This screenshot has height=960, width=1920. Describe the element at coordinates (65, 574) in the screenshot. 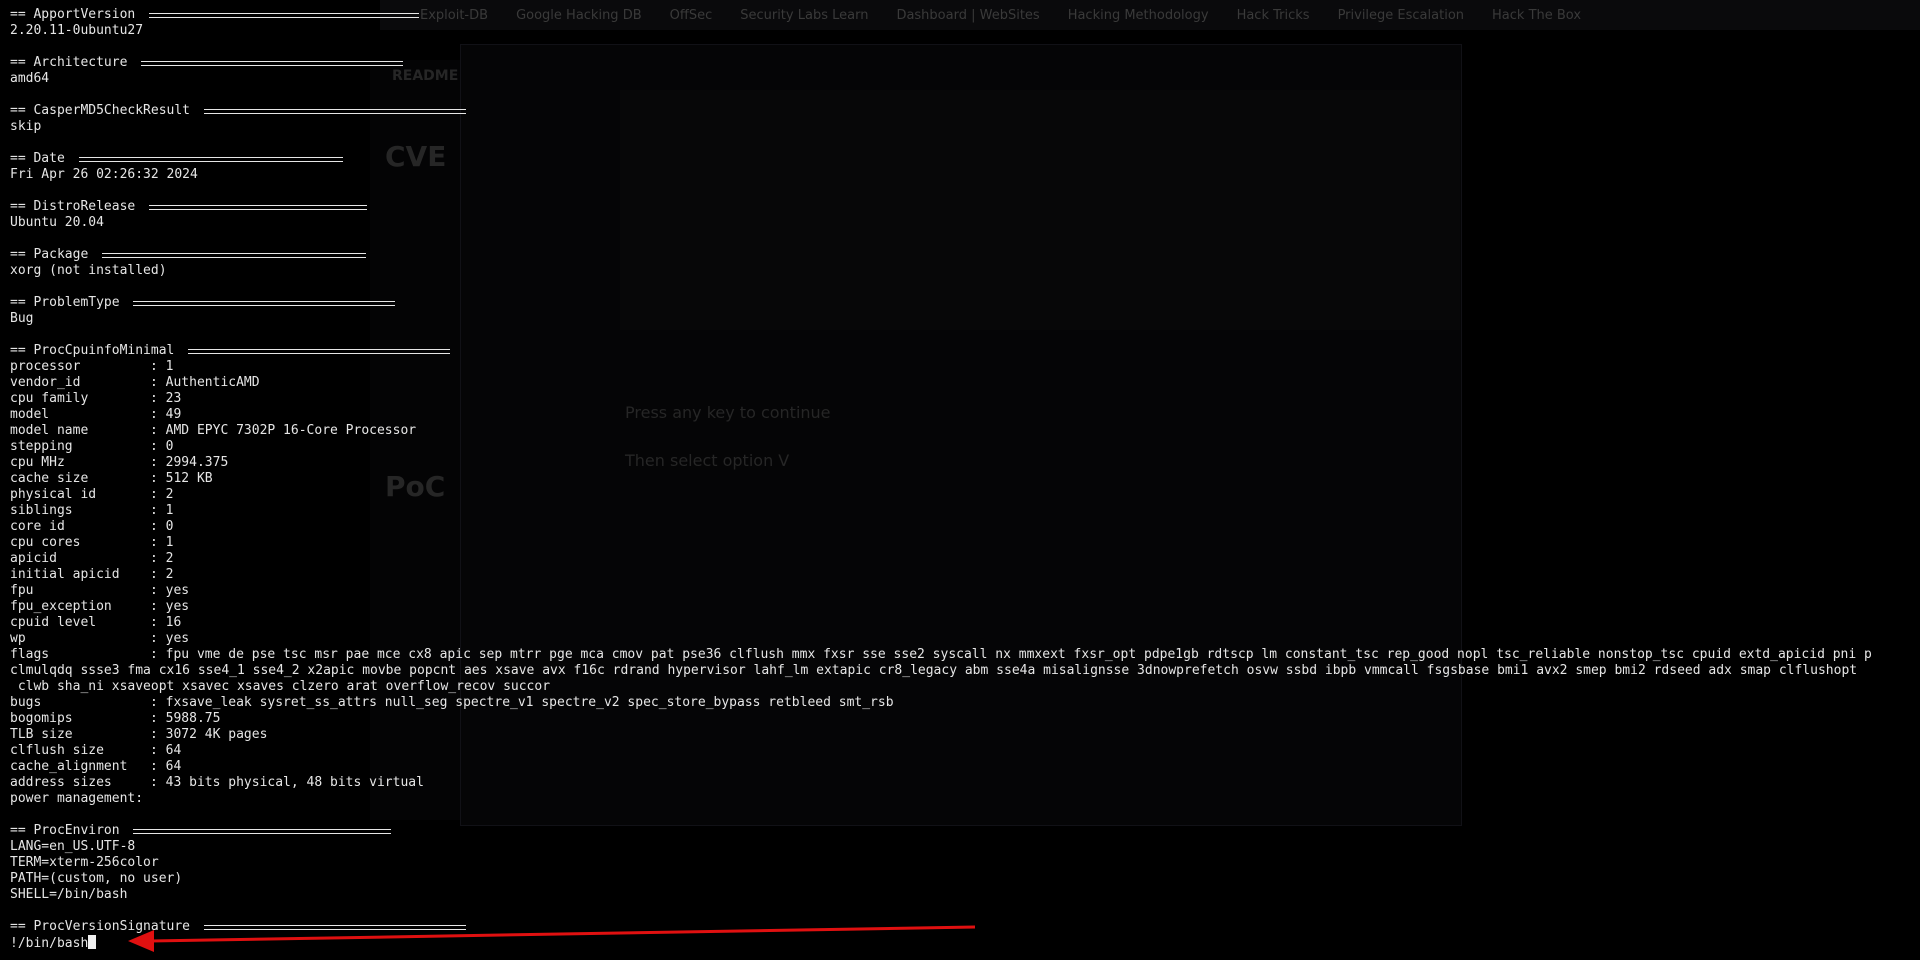

I see `cpuinfo-key: initial apicid` at that location.